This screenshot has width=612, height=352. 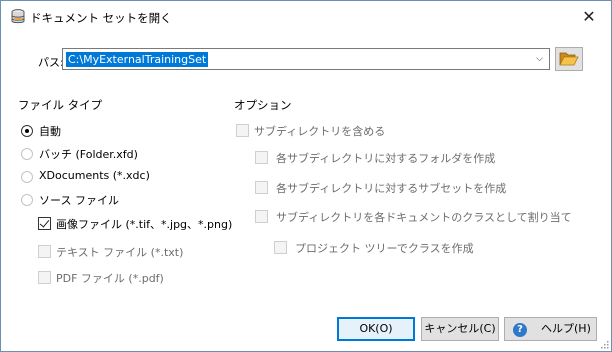 What do you see at coordinates (144, 224) in the screenshot?
I see `checkbox-image-files-label: 画像ファイル (*.tif、*.jpg、*.png)` at bounding box center [144, 224].